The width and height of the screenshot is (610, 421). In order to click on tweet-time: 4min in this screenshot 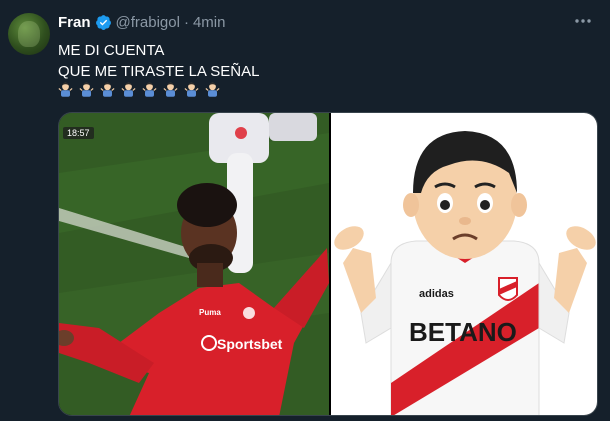, I will do `click(209, 22)`.